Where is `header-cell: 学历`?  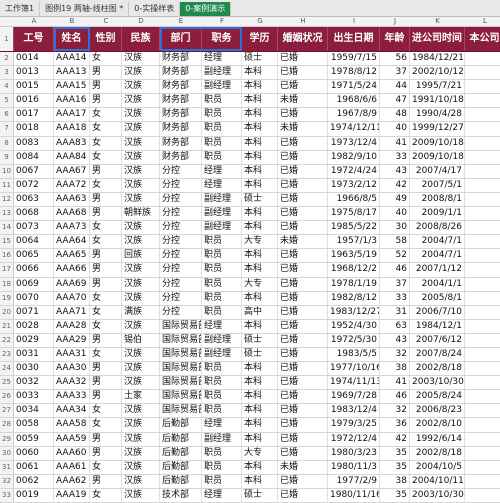 header-cell: 学历 is located at coordinates (260, 39).